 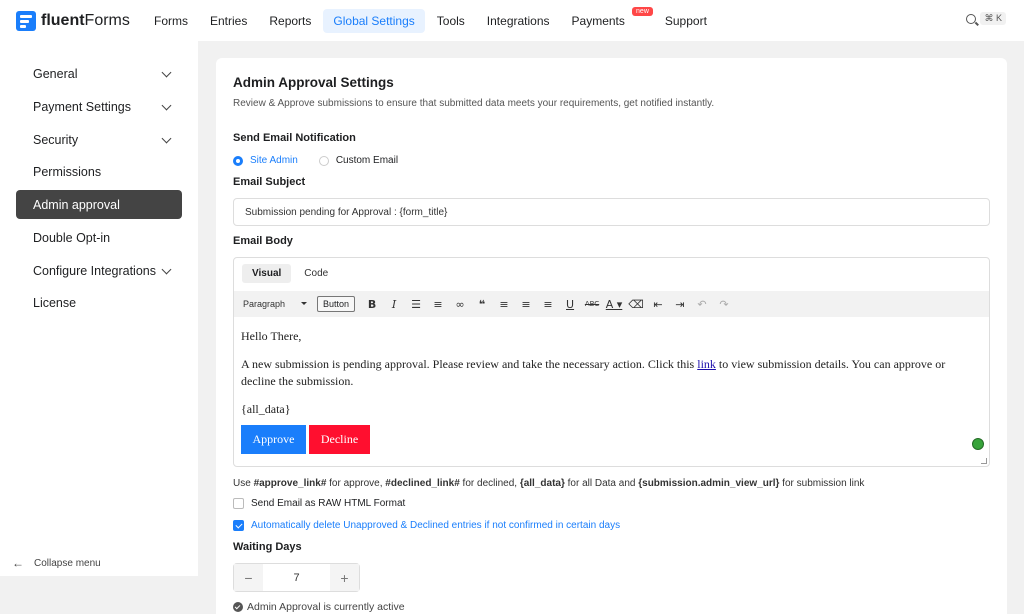 What do you see at coordinates (548, 304) in the screenshot?
I see `align-right-icon: ≡` at bounding box center [548, 304].